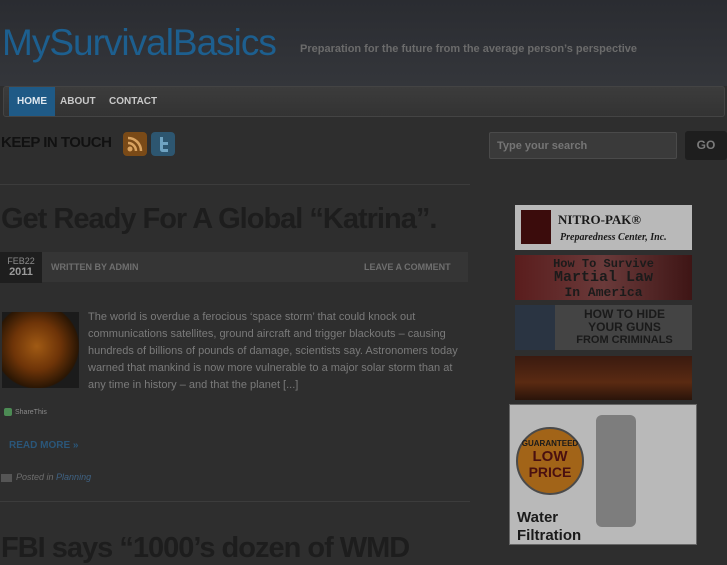 The width and height of the screenshot is (727, 565). I want to click on ad-water-line1: Water, so click(538, 517).